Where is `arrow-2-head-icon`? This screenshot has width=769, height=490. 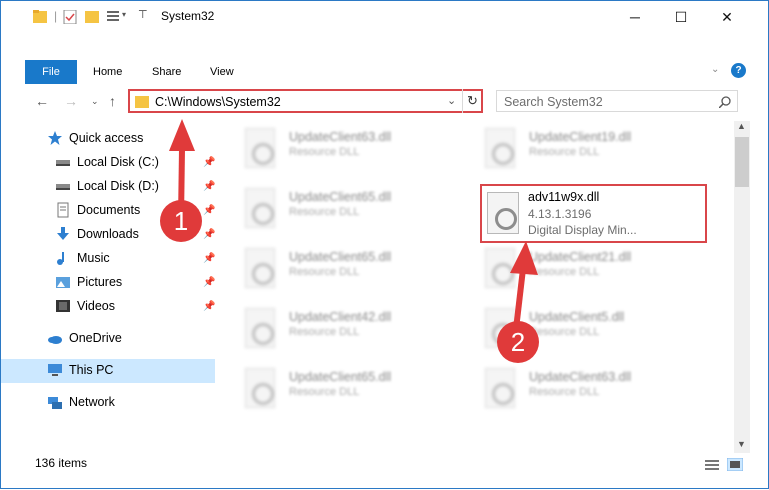 arrow-2-head-icon is located at coordinates (524, 258).